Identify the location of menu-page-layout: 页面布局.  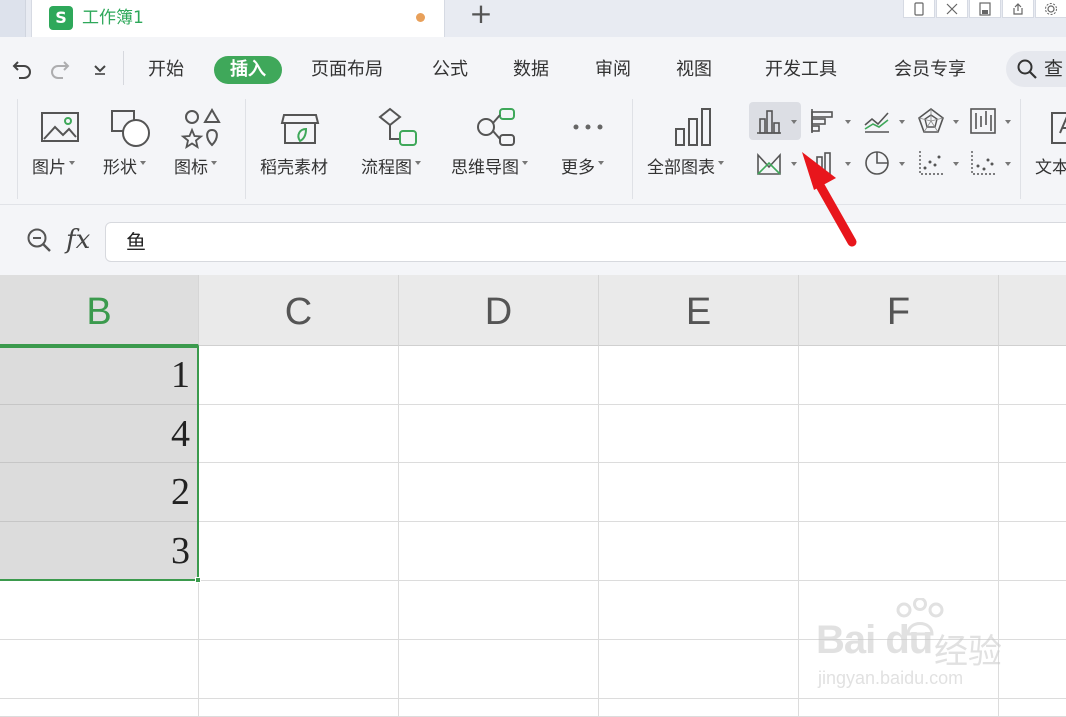
(347, 70).